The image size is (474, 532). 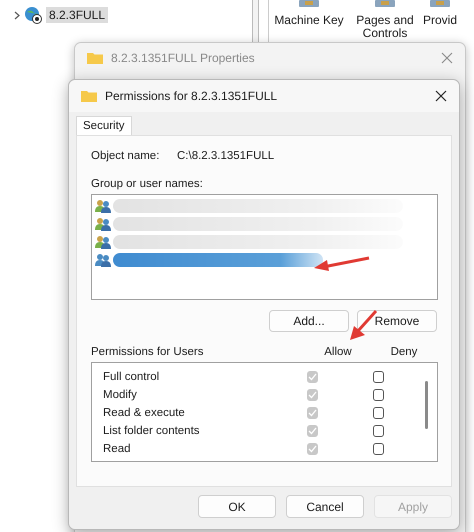 I want to click on object-name: C:\8.2.3.1351FULL, so click(x=225, y=156).